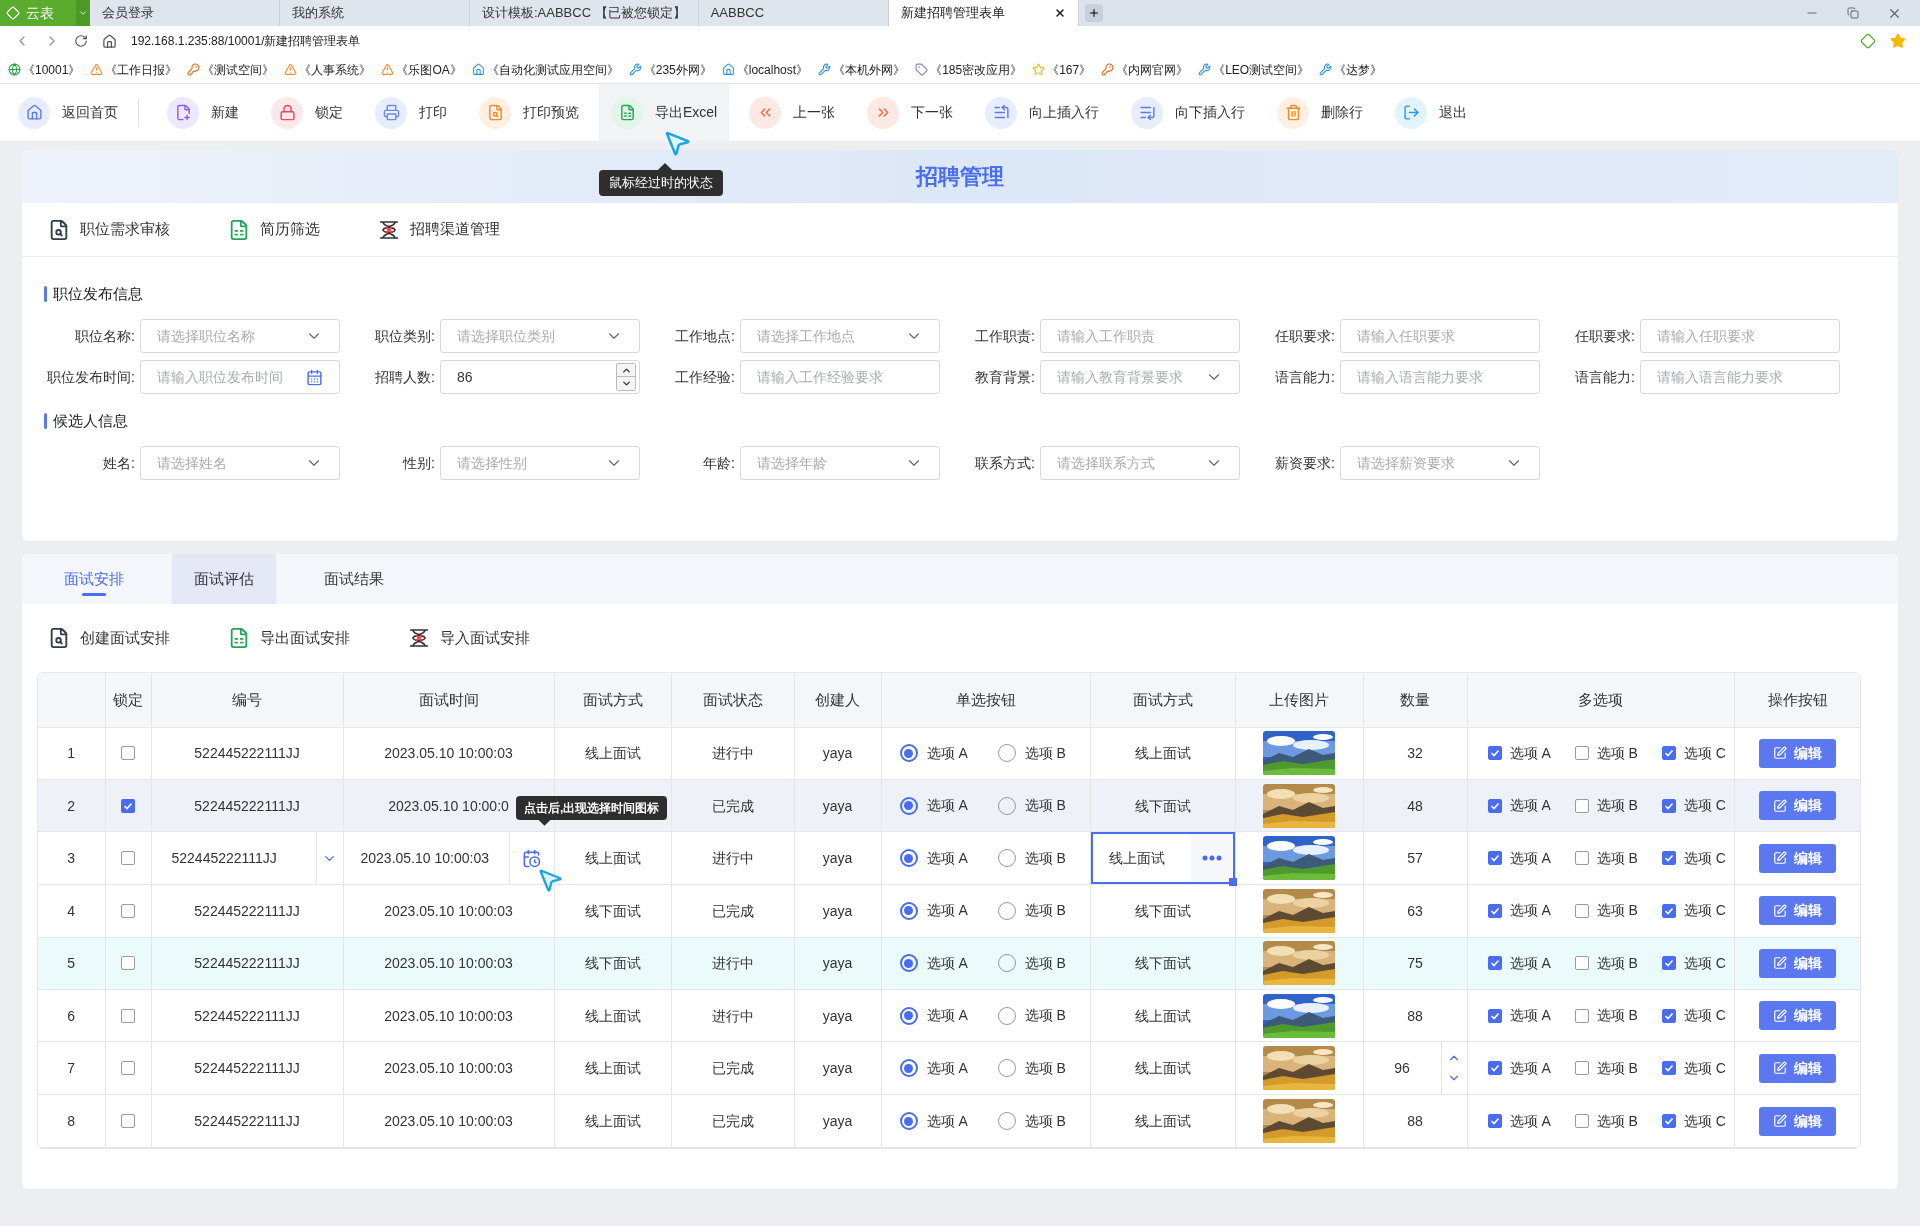  I want to click on bookmark-link: 《达梦》, so click(1358, 69).